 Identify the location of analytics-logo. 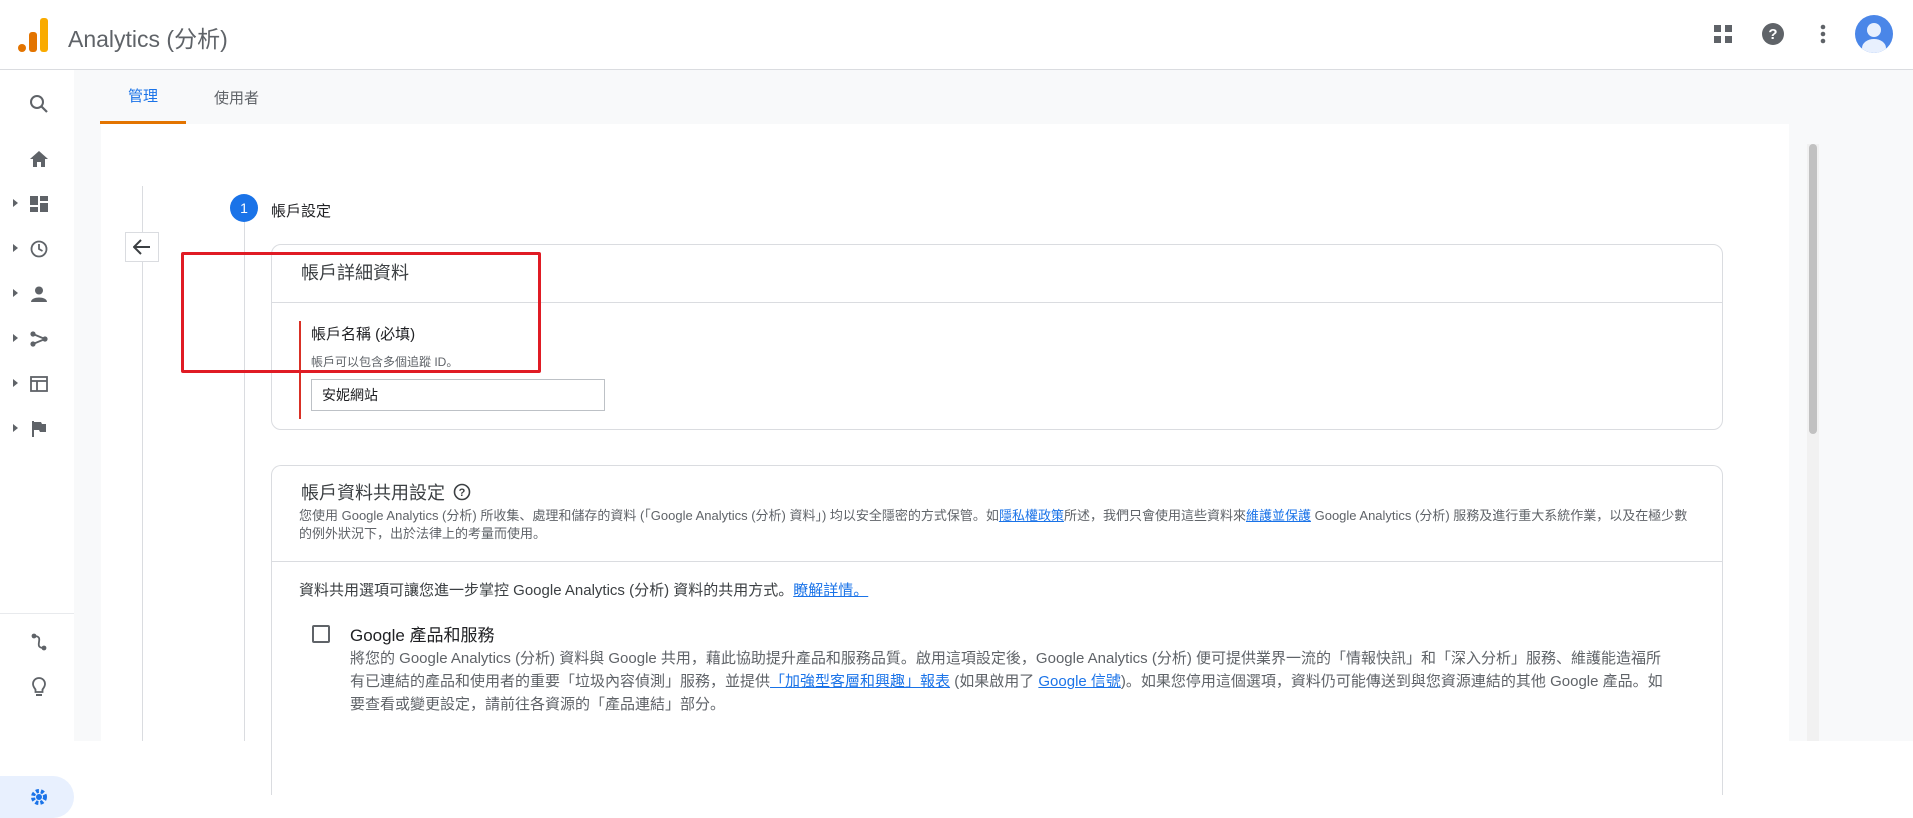
(33, 34).